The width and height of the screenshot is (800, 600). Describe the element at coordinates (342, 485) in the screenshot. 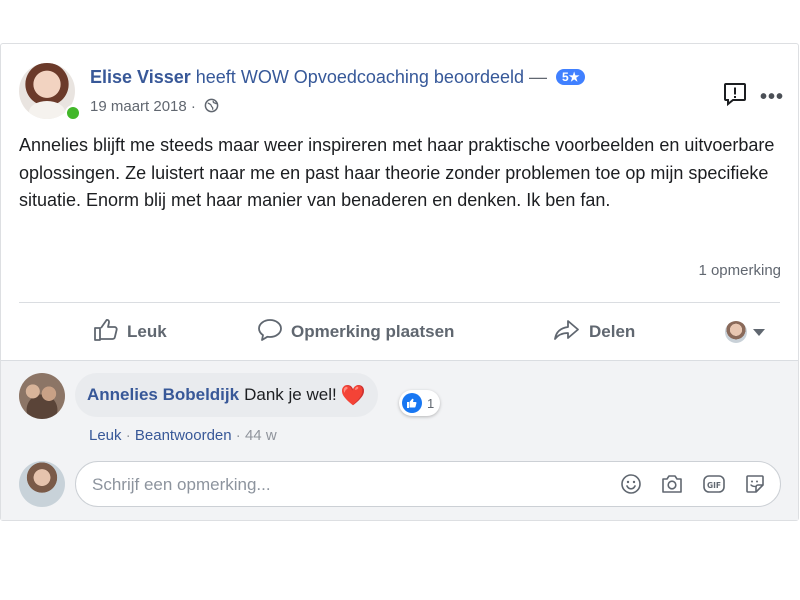

I see `comment-input` at that location.